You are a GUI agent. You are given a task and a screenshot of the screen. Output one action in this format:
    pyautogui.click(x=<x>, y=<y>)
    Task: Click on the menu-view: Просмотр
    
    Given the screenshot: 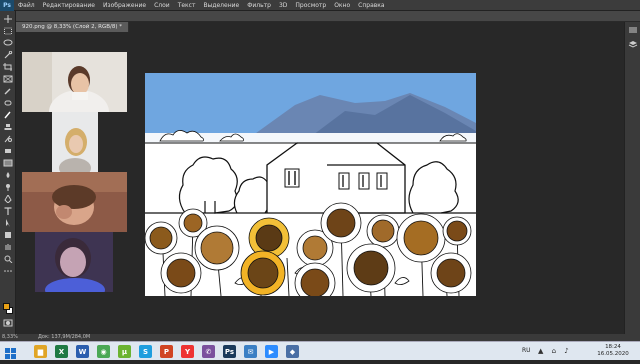 What is the action you would take?
    pyautogui.click(x=310, y=5)
    